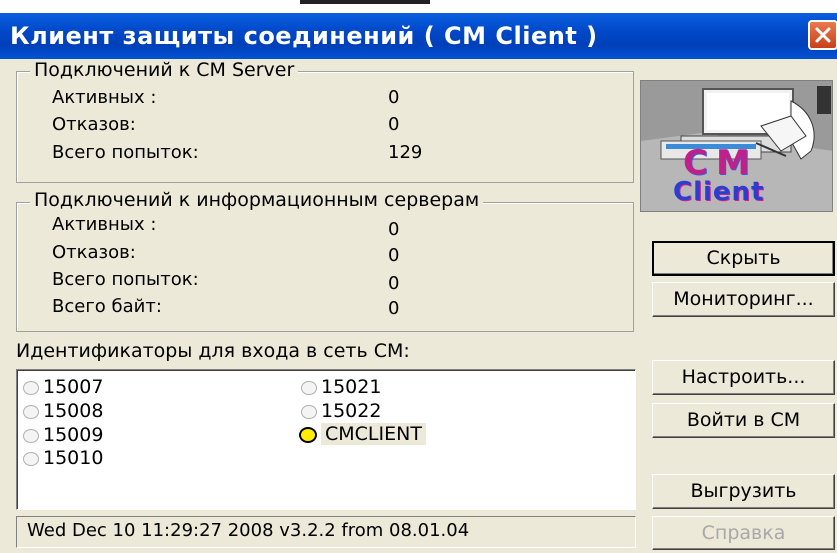 This screenshot has width=837, height=553. I want to click on identifier-item: 15009, so click(63, 435).